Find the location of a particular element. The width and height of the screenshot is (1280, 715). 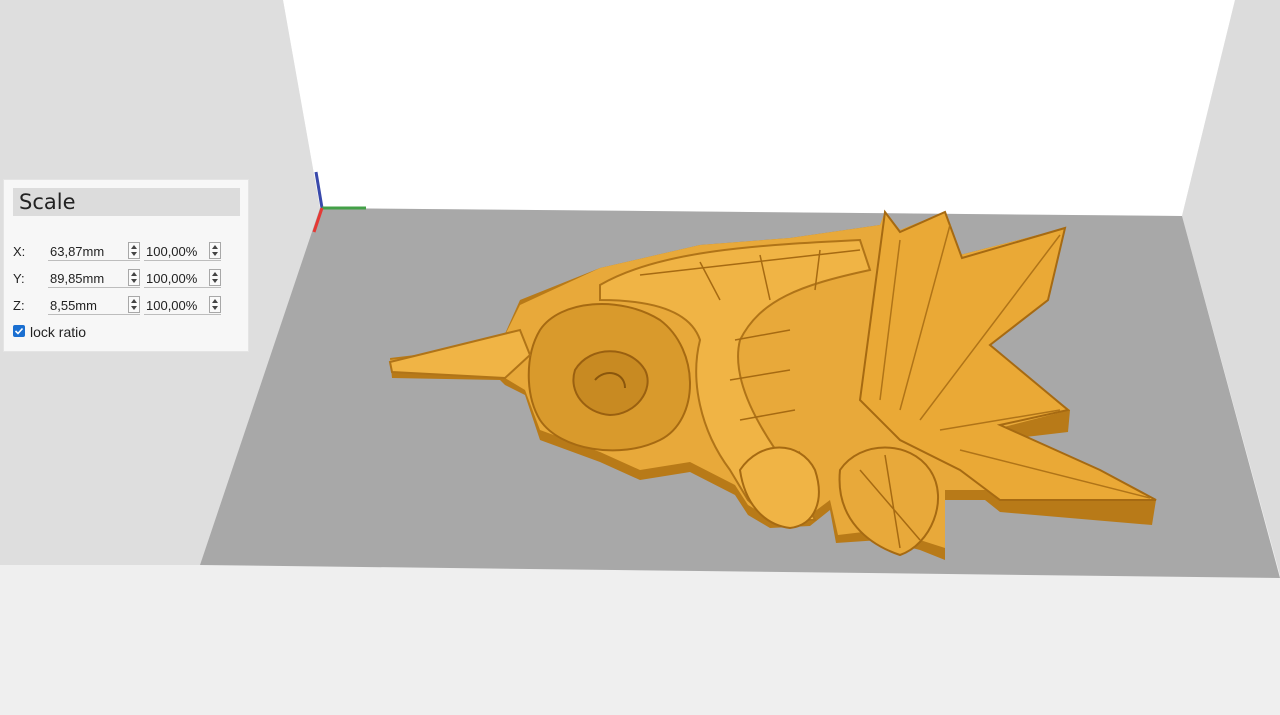

y-mm-spinner-icon is located at coordinates (134, 277).